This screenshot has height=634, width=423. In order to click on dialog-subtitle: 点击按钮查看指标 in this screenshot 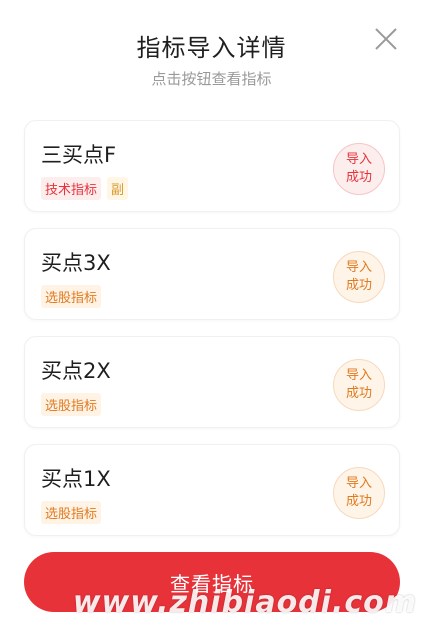, I will do `click(211, 79)`.